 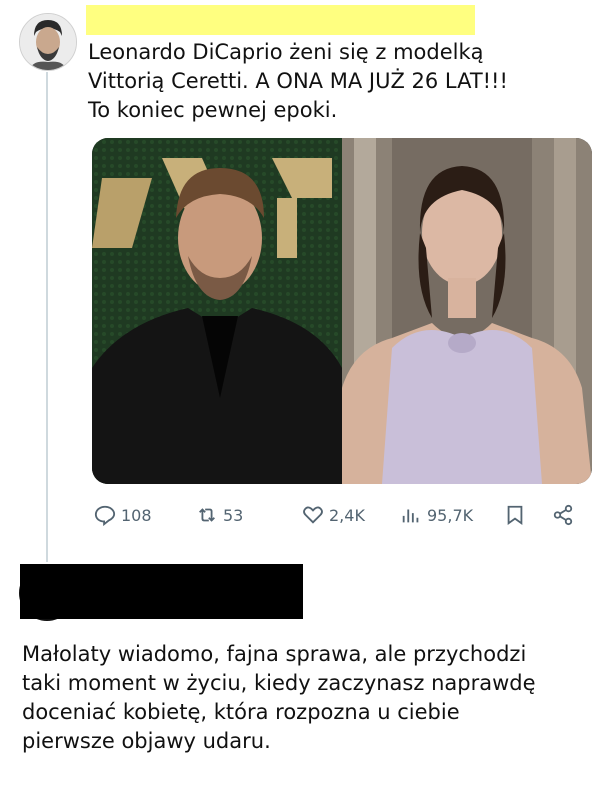 I want to click on bookmark-button, so click(x=515, y=515).